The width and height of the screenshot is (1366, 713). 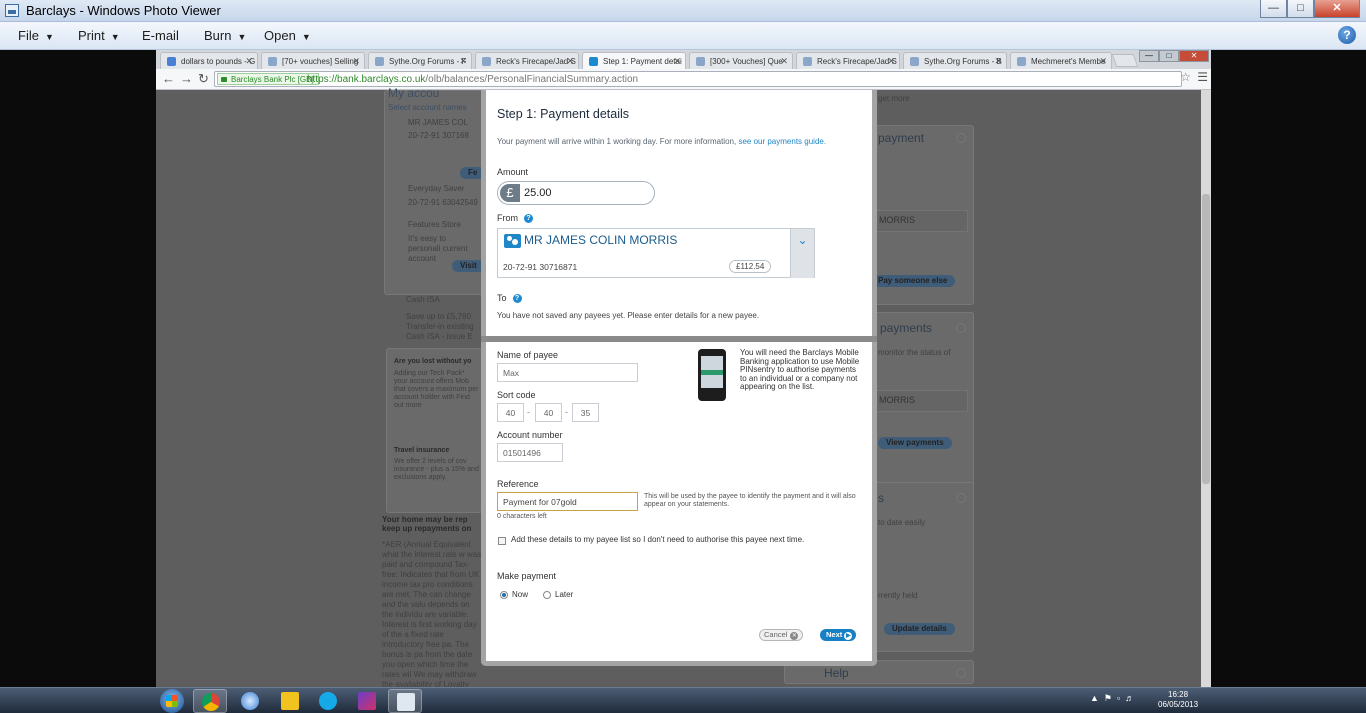 What do you see at coordinates (913, 281) in the screenshot?
I see `pay-someone-else-button: Pay someone else` at bounding box center [913, 281].